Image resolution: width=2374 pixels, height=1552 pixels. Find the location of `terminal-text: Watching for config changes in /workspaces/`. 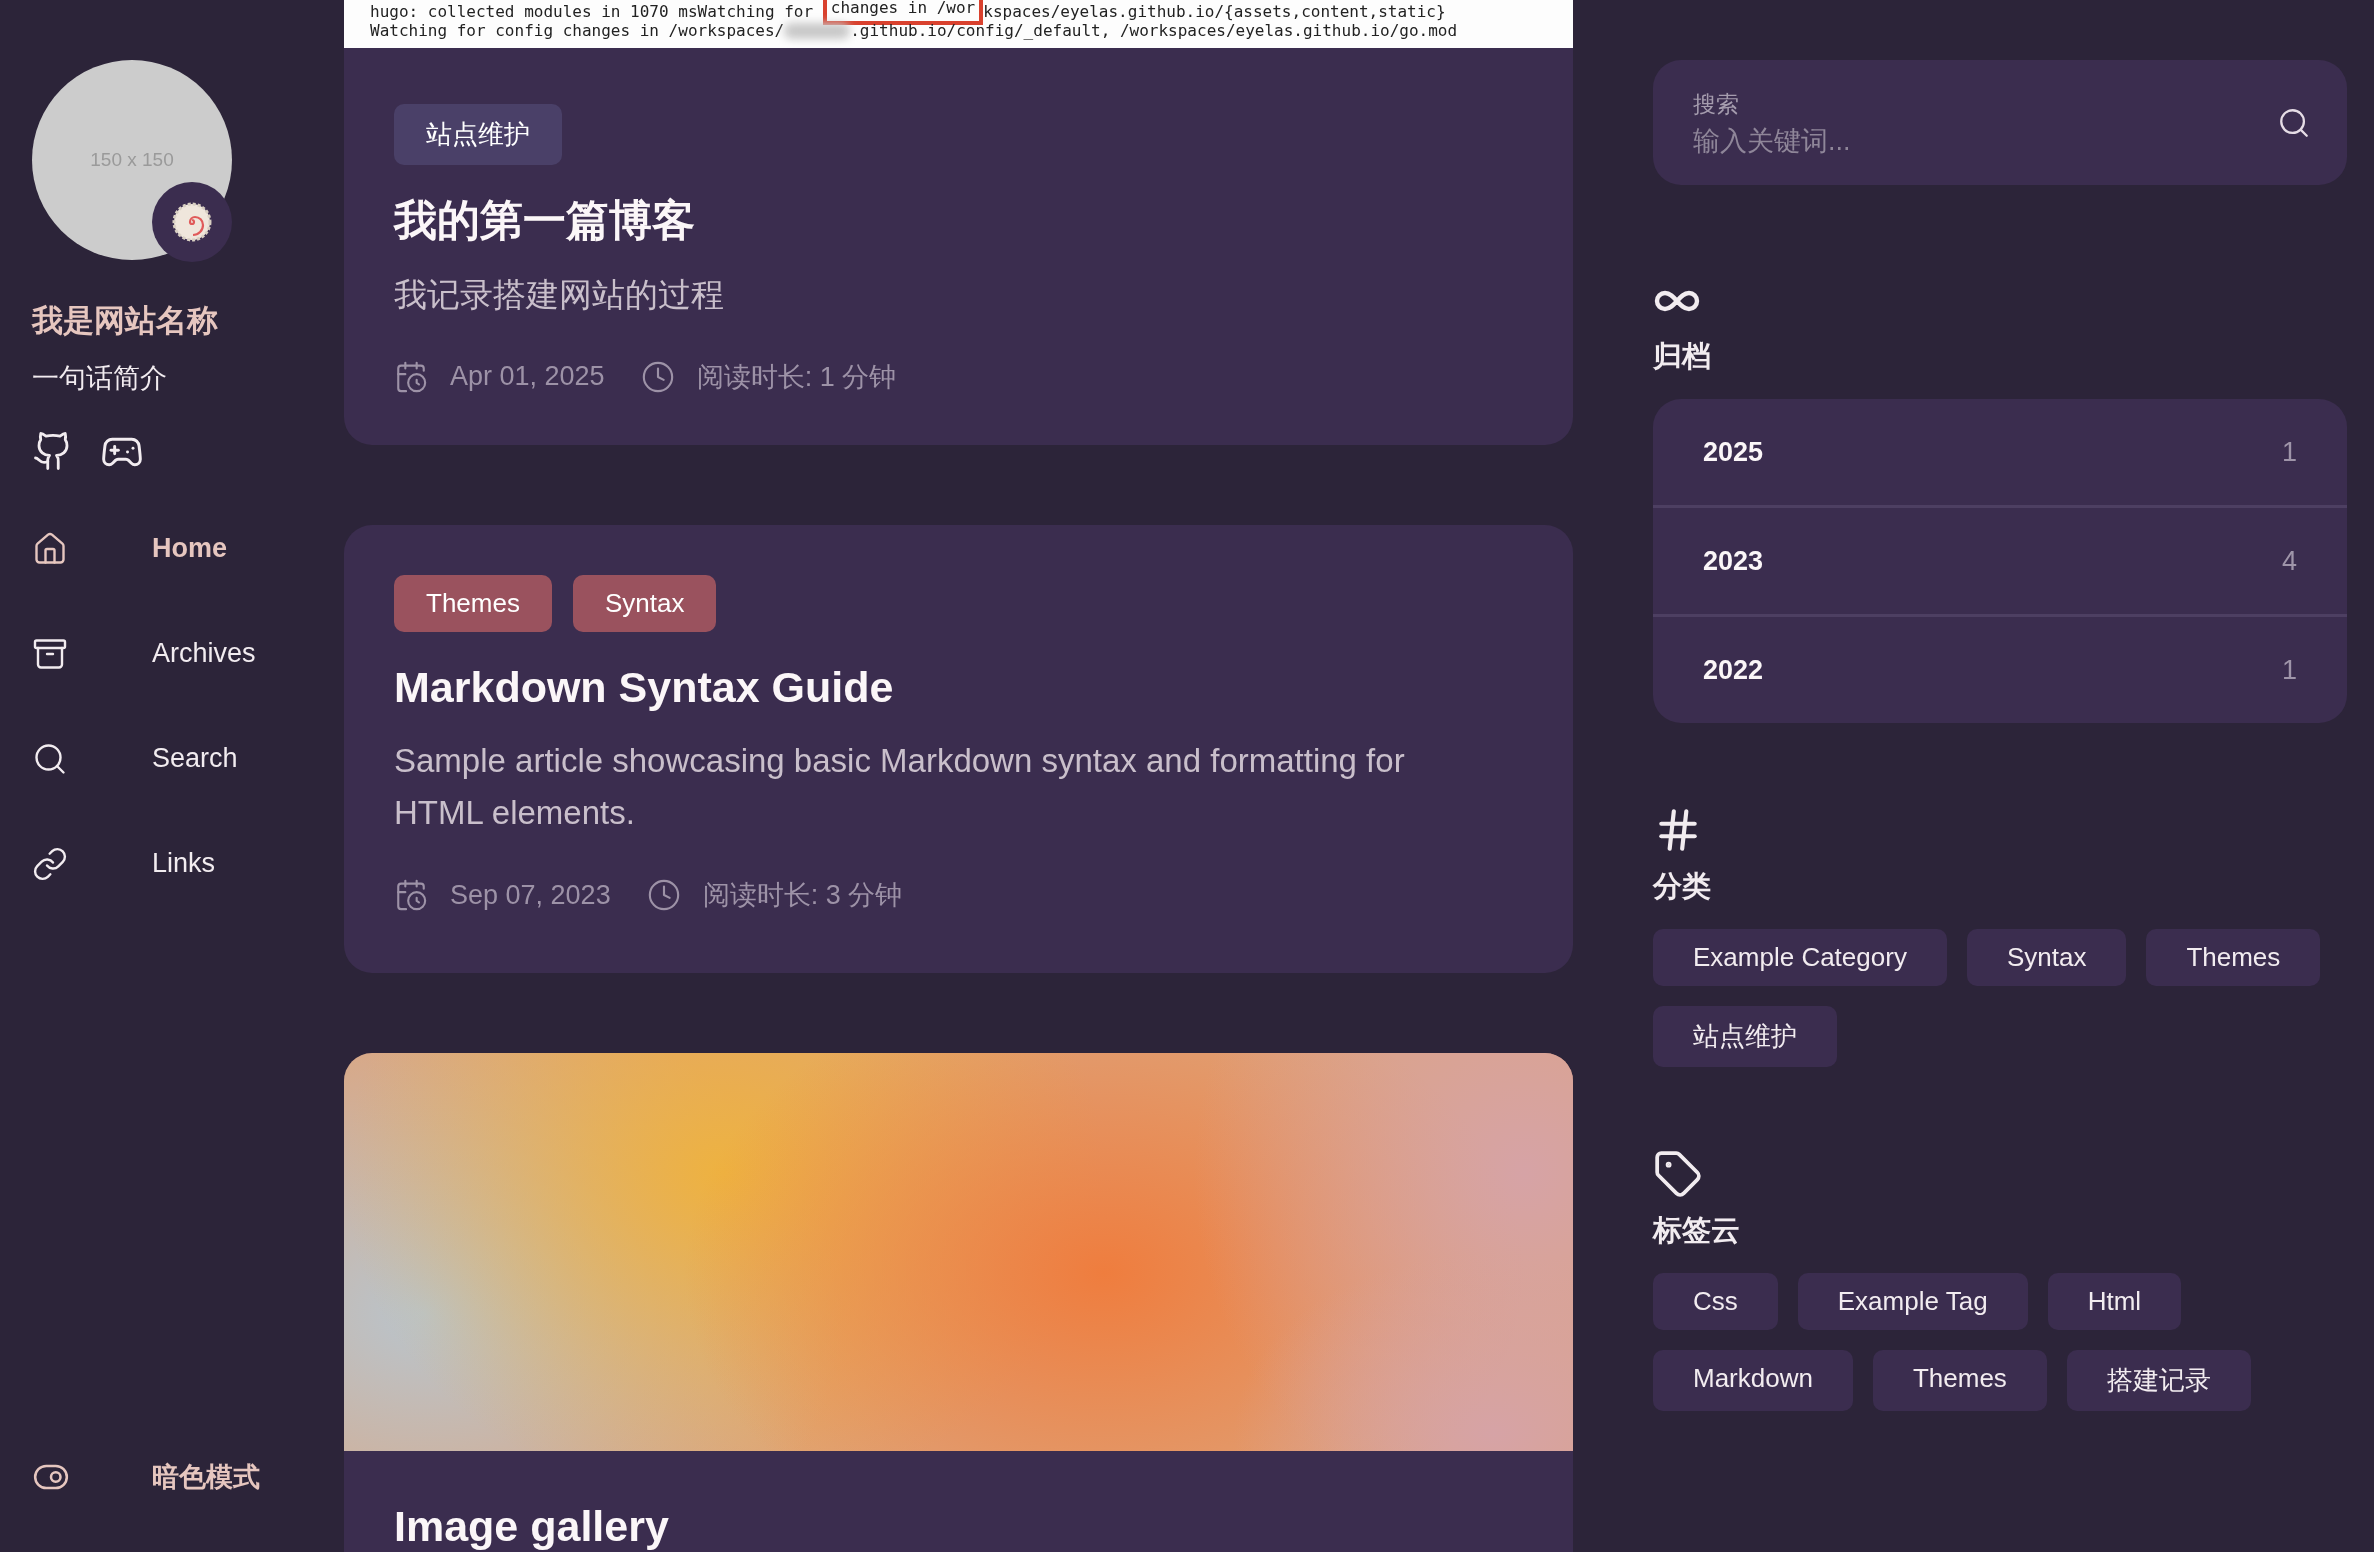

terminal-text: Watching for config changes in /workspaces/ is located at coordinates (577, 30).